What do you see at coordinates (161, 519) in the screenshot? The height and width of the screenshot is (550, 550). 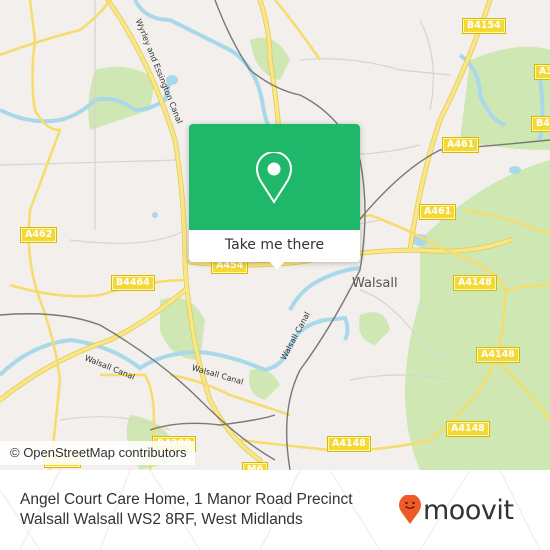 I see `address-line-2: Walsall Walsall WS2 8RF, West Midlands` at bounding box center [161, 519].